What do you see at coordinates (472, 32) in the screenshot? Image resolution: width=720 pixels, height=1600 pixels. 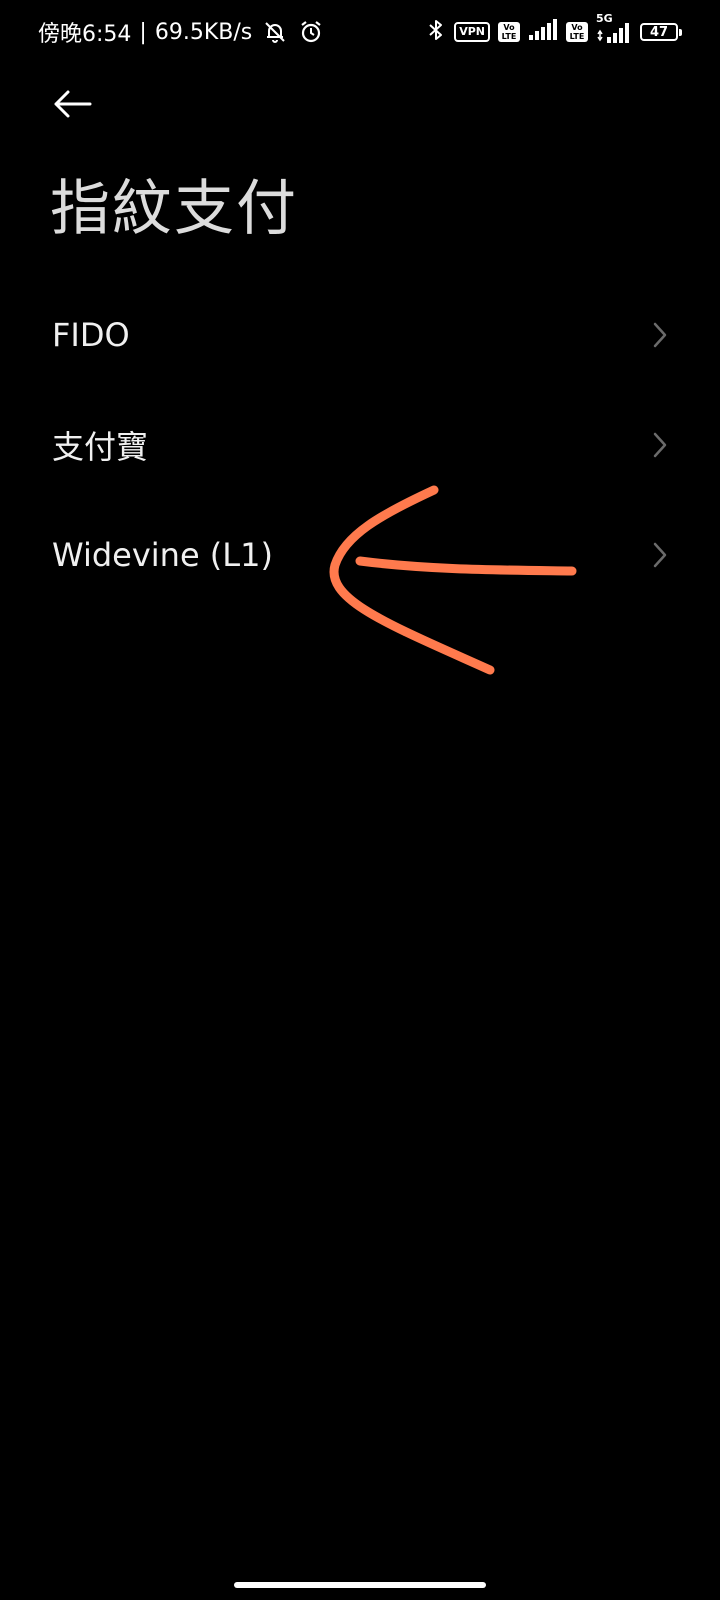 I see `vpn-badge: VPN` at bounding box center [472, 32].